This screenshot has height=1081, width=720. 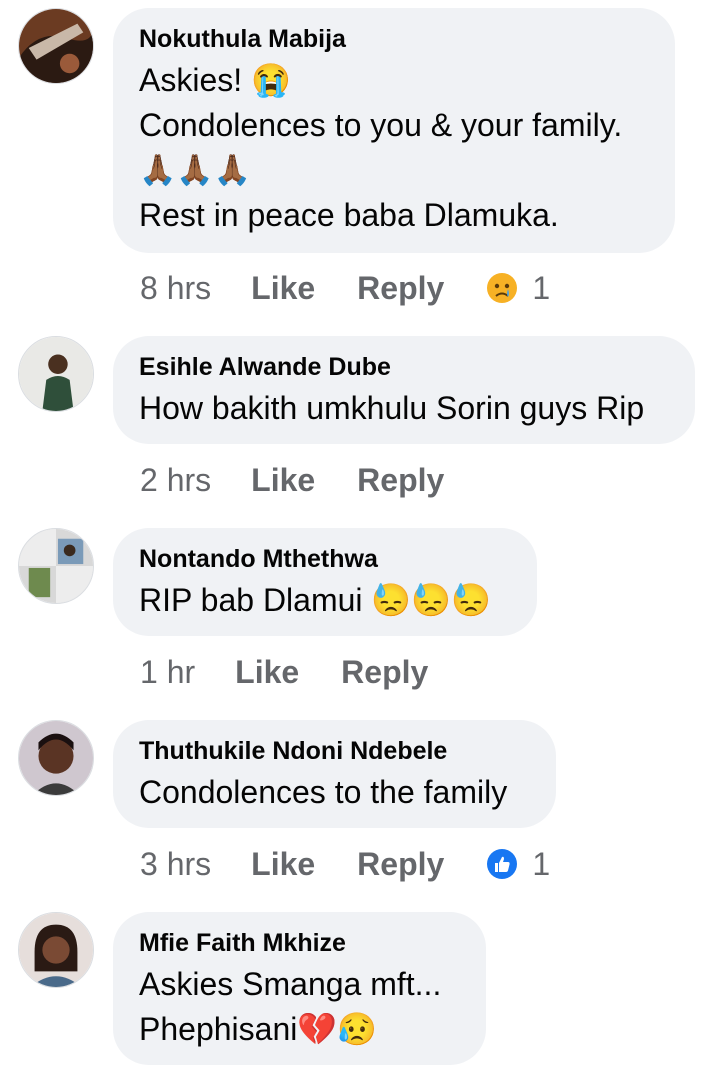 I want to click on comment-text-line: How bakith umkhulu Sorin guys Rip, so click(x=392, y=408).